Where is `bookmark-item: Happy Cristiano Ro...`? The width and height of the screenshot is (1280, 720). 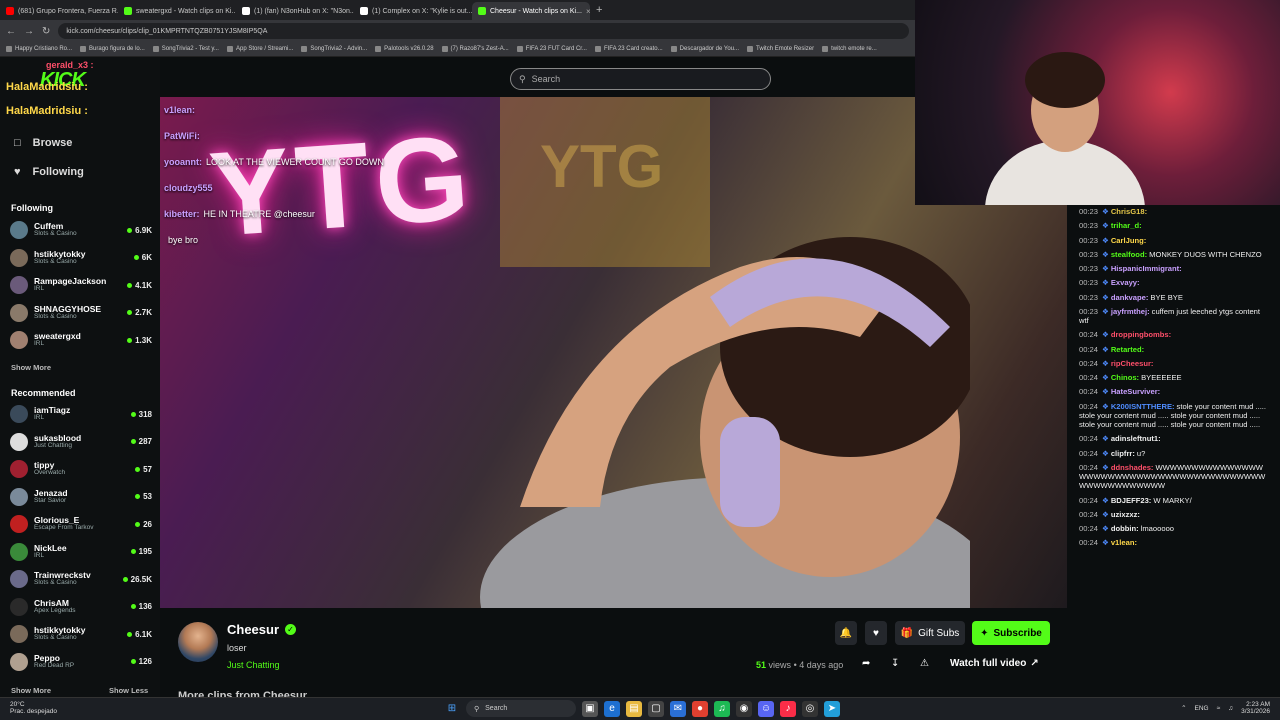
bookmark-item: Happy Cristiano Ro... is located at coordinates (39, 49).